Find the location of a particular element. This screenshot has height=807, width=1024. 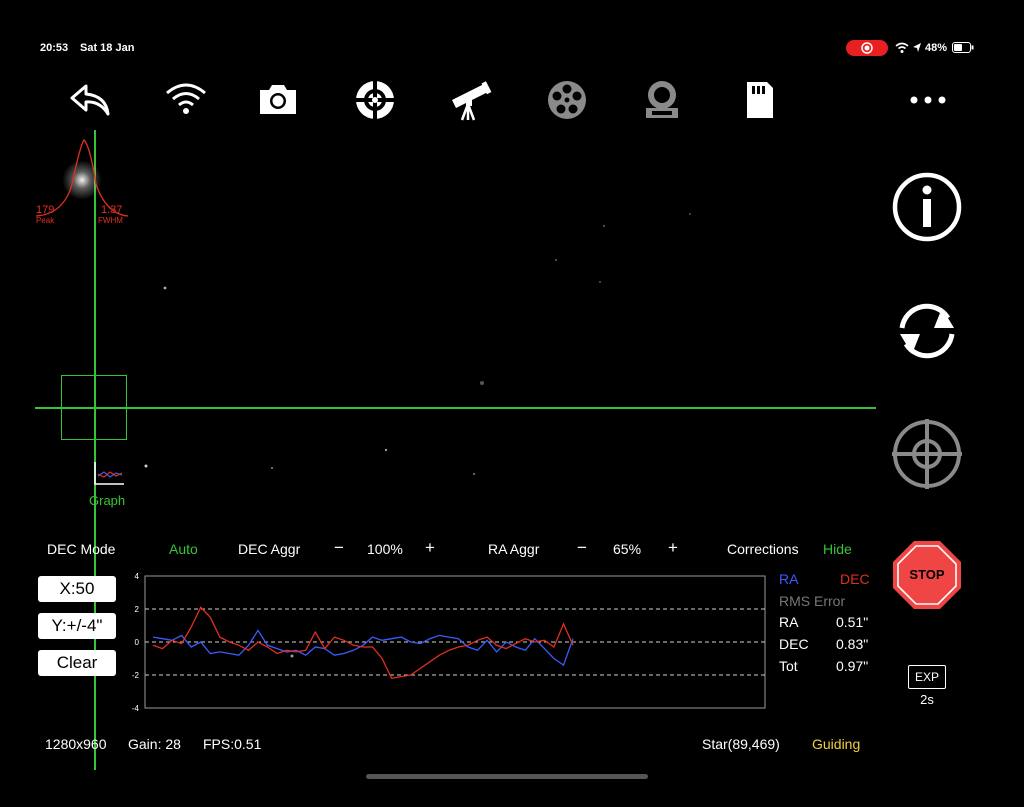

battery-percent: 48% is located at coordinates (936, 48).